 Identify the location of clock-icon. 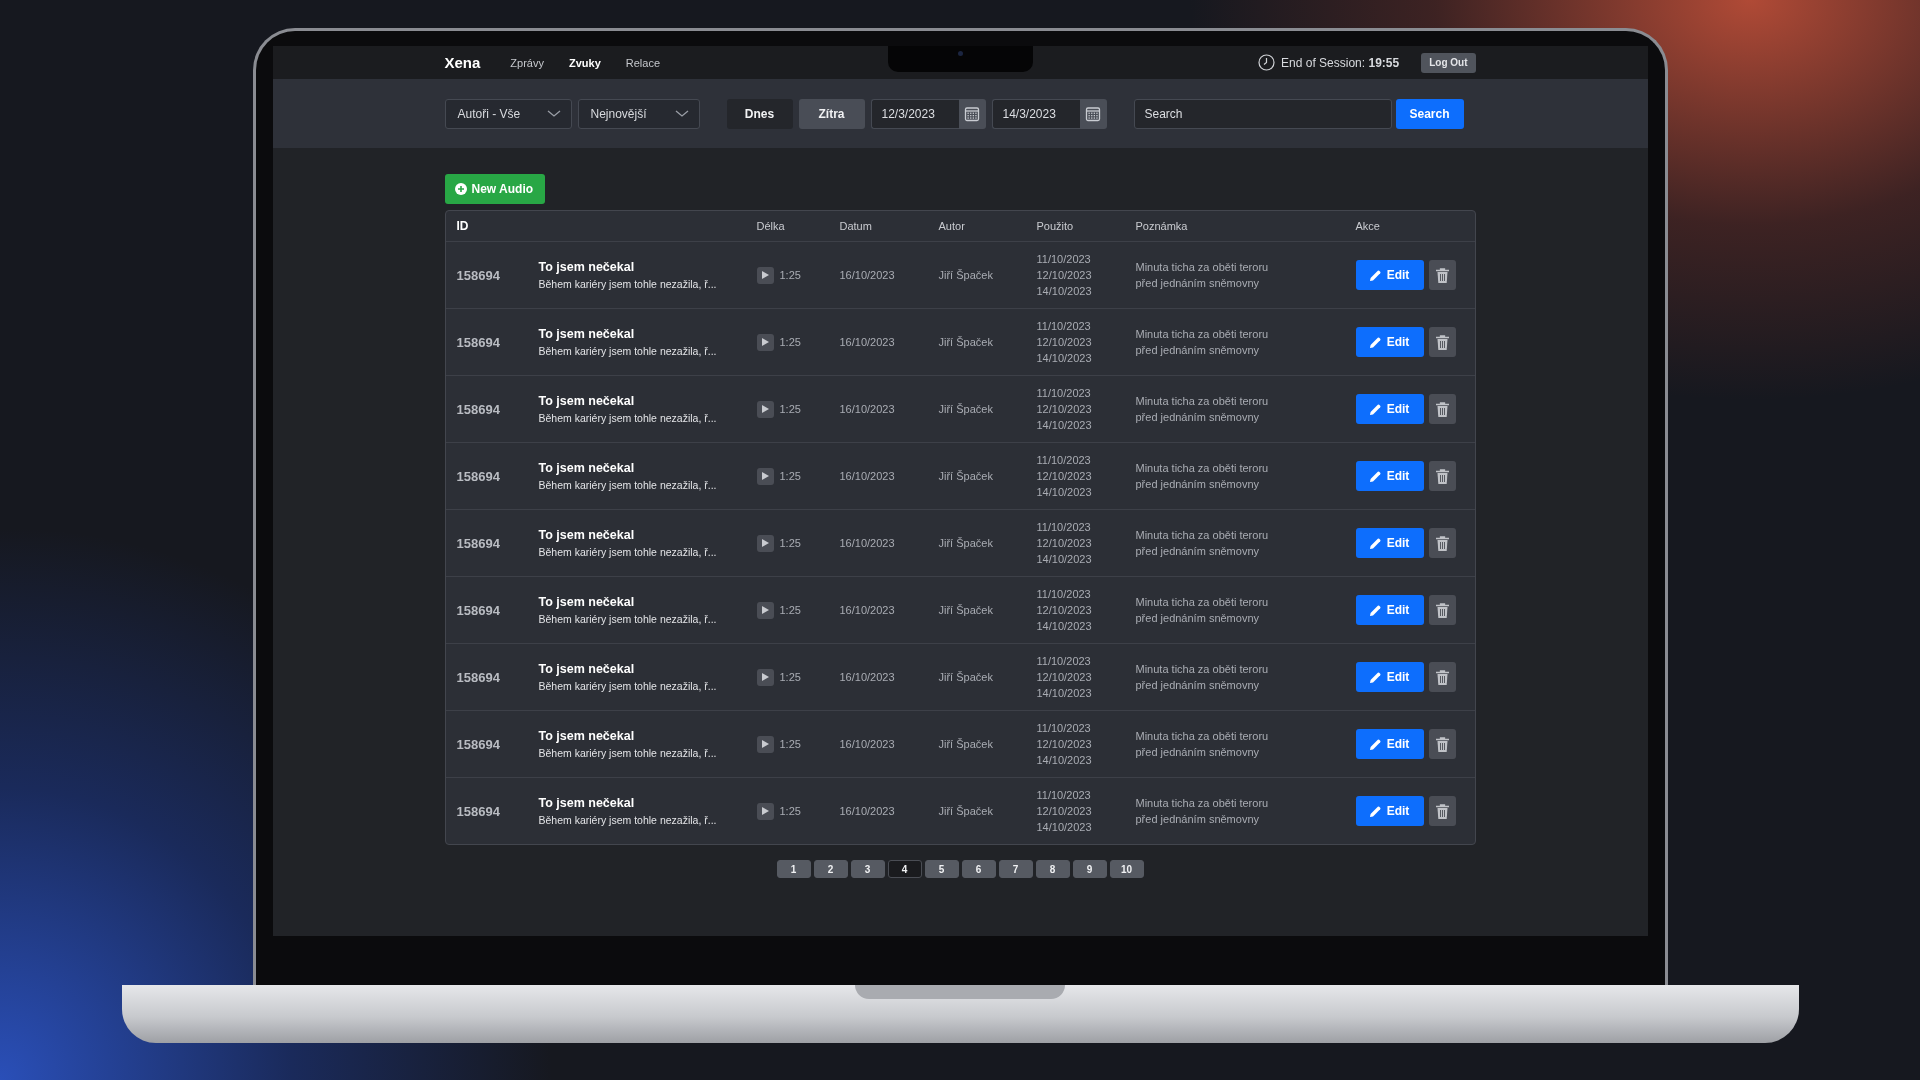
(1267, 62).